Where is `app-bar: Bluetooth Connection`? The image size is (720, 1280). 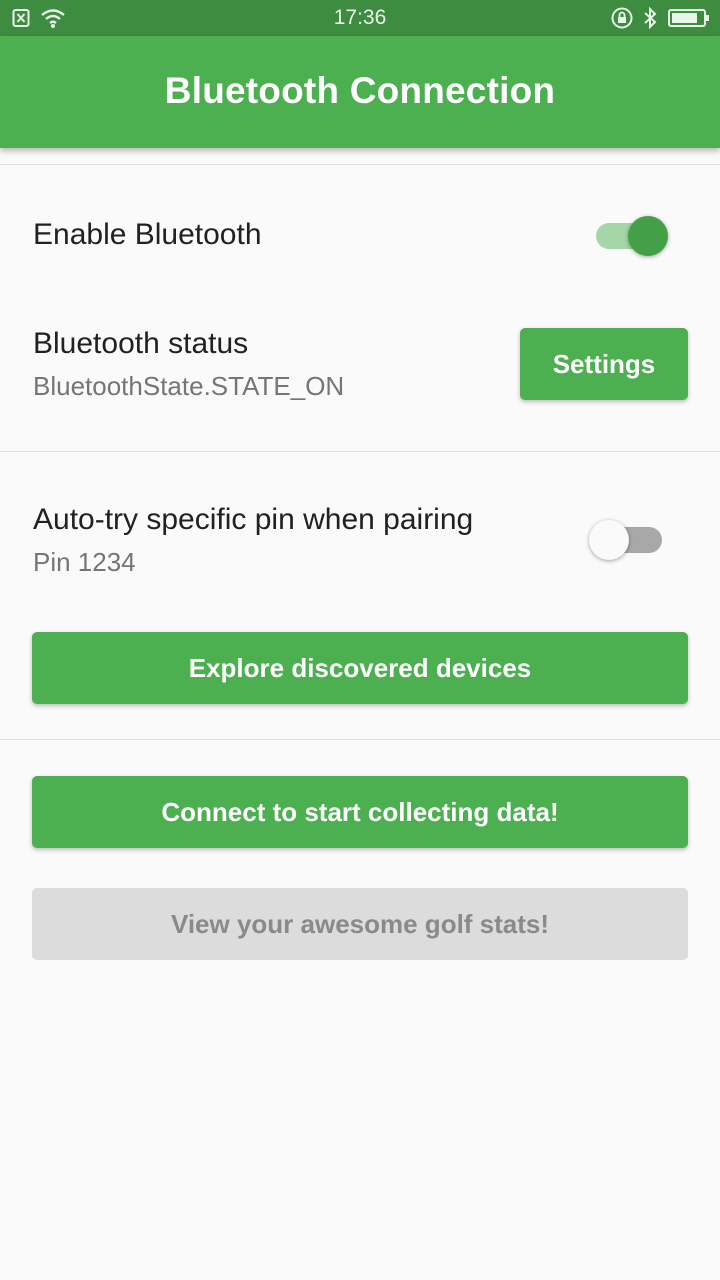
app-bar: Bluetooth Connection is located at coordinates (360, 92).